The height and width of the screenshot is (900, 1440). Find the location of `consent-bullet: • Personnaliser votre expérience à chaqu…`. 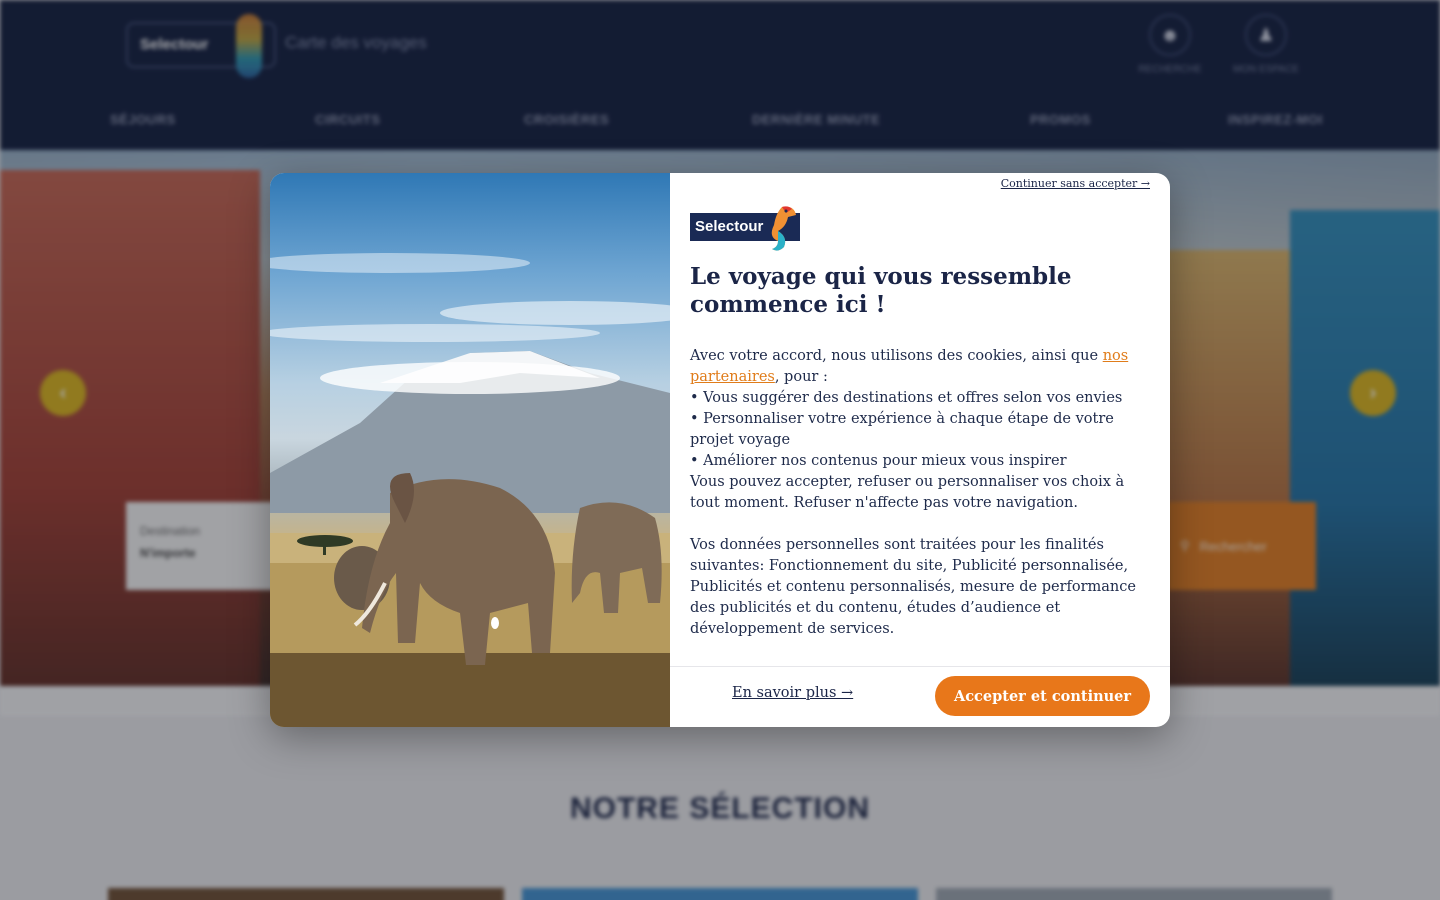

consent-bullet: • Personnaliser votre expérience à chaqu… is located at coordinates (902, 429).